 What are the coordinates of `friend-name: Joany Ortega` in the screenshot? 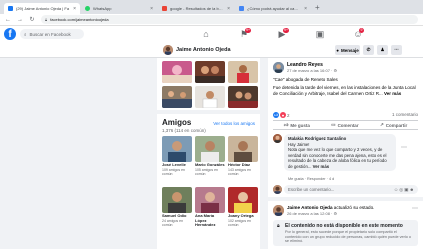 It's located at (243, 216).